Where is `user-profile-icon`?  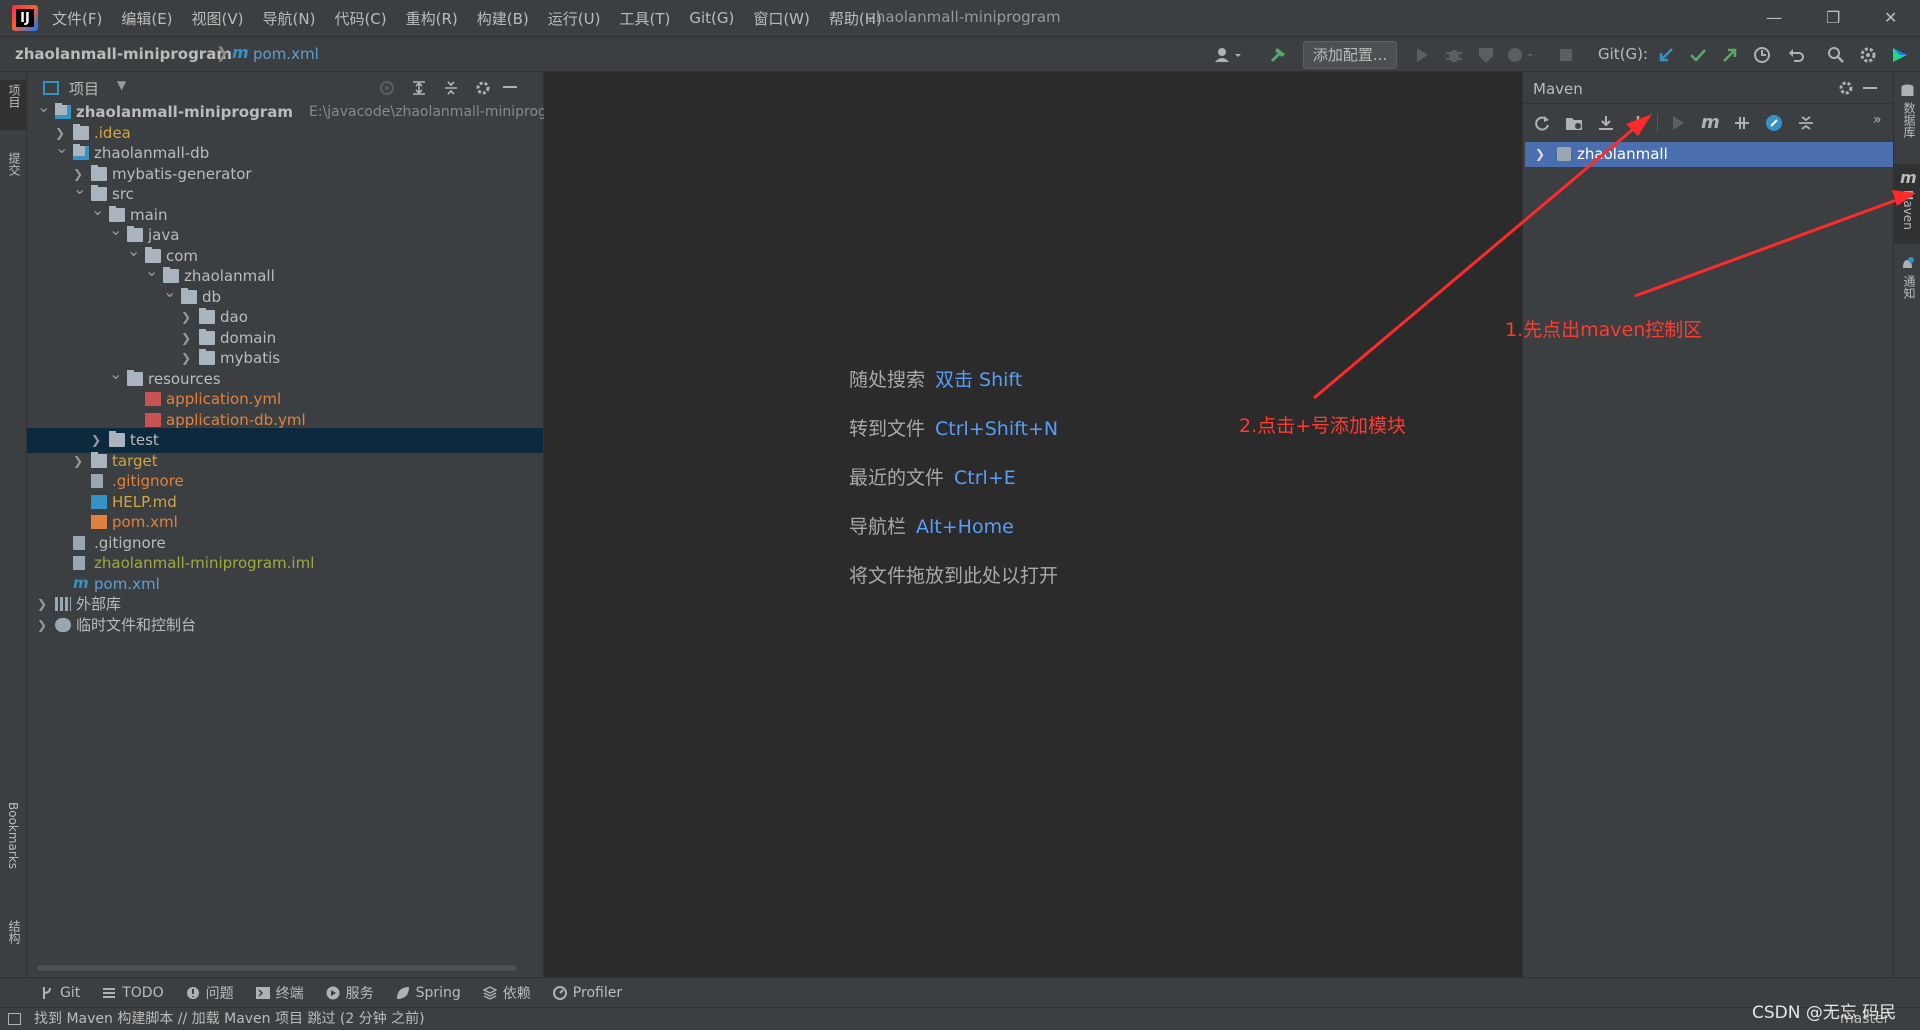
user-profile-icon is located at coordinates (1227, 55).